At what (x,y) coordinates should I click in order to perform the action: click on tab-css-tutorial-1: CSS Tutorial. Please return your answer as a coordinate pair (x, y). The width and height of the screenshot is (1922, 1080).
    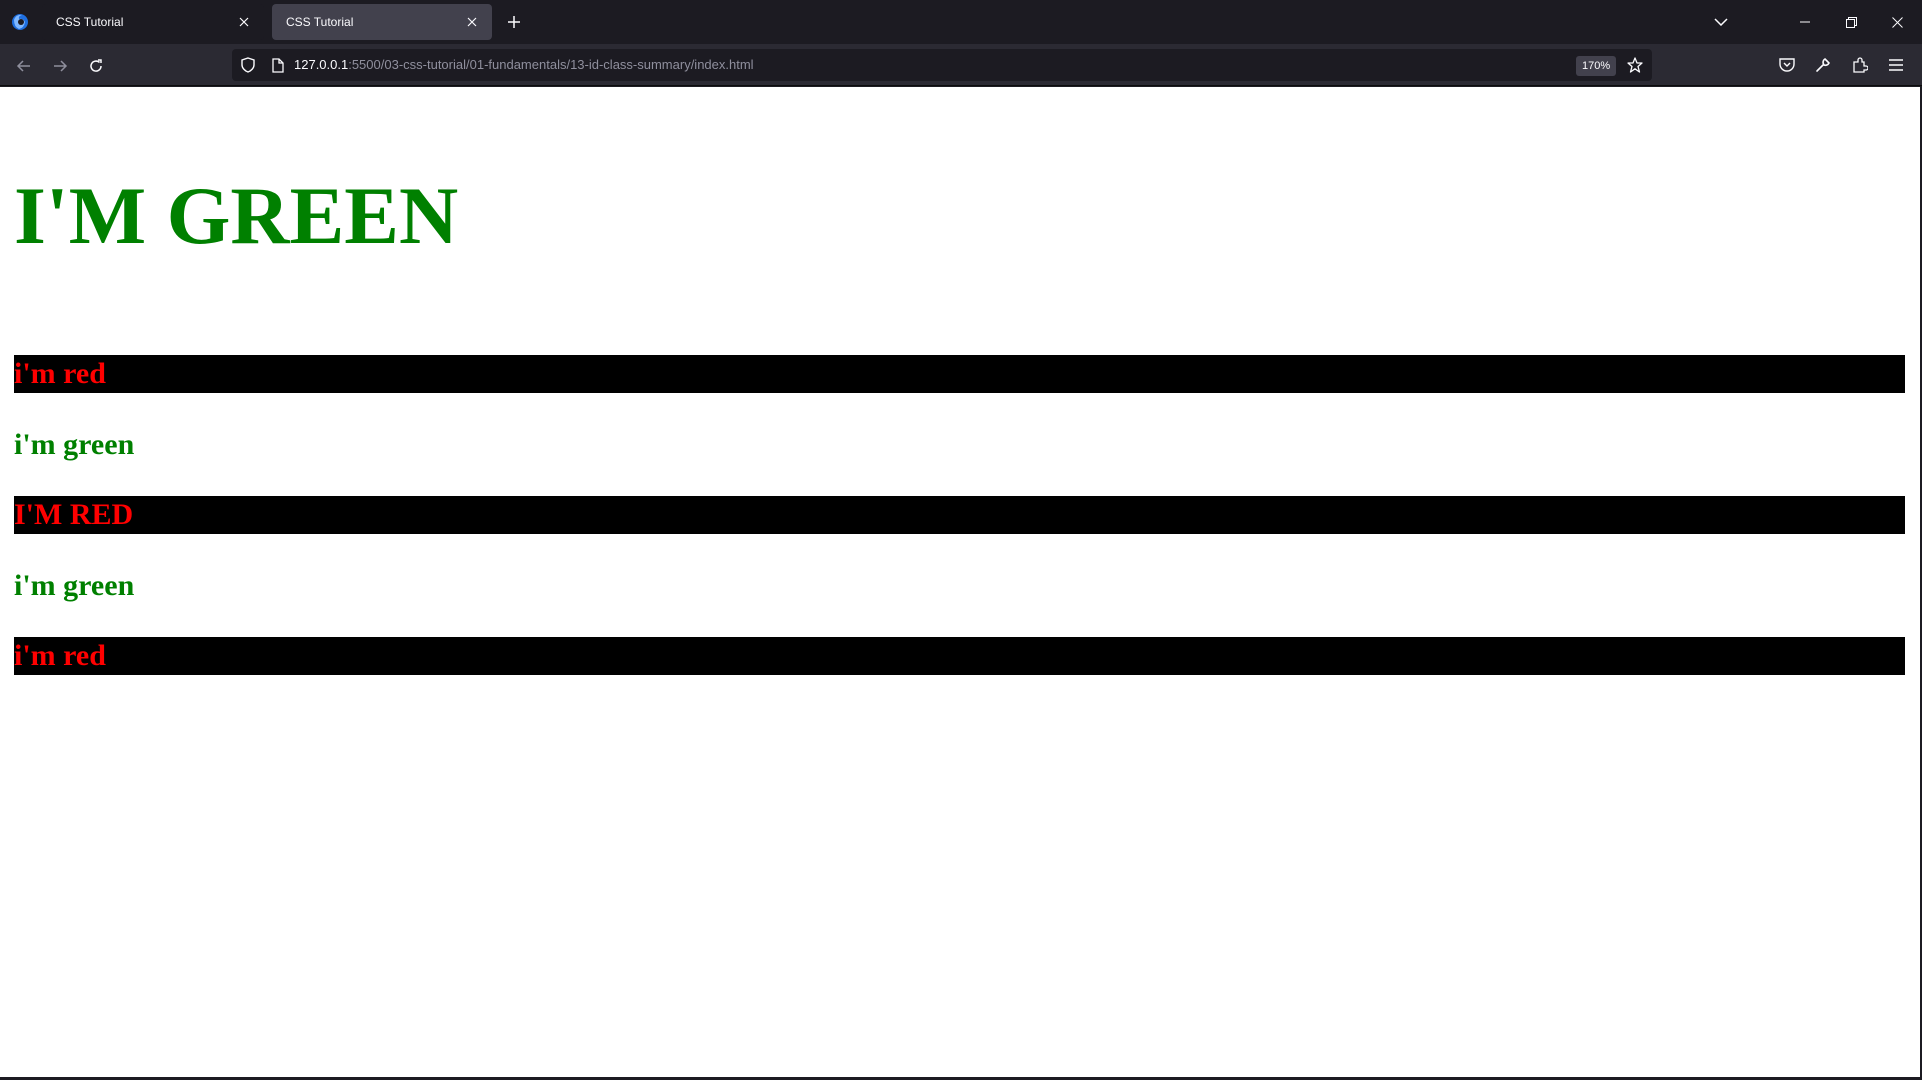
    Looking at the image, I should click on (153, 22).